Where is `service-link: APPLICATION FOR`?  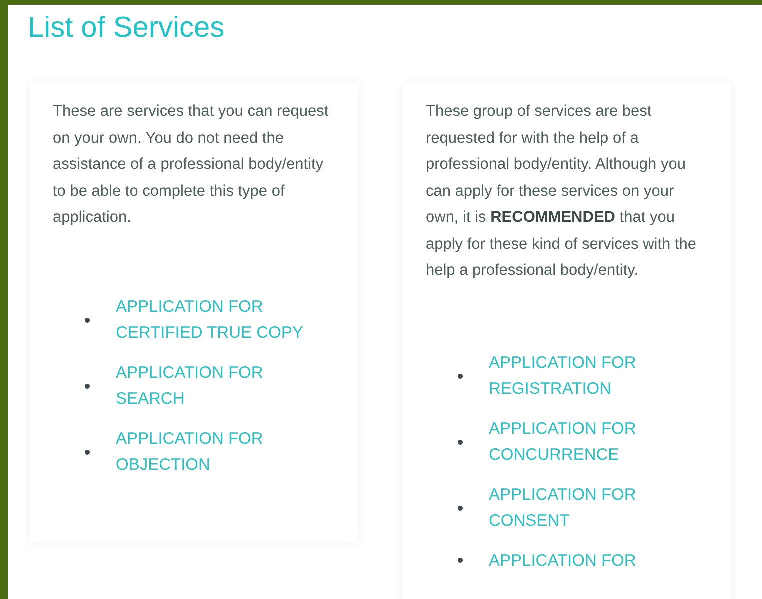
service-link: APPLICATION FOR is located at coordinates (589, 561).